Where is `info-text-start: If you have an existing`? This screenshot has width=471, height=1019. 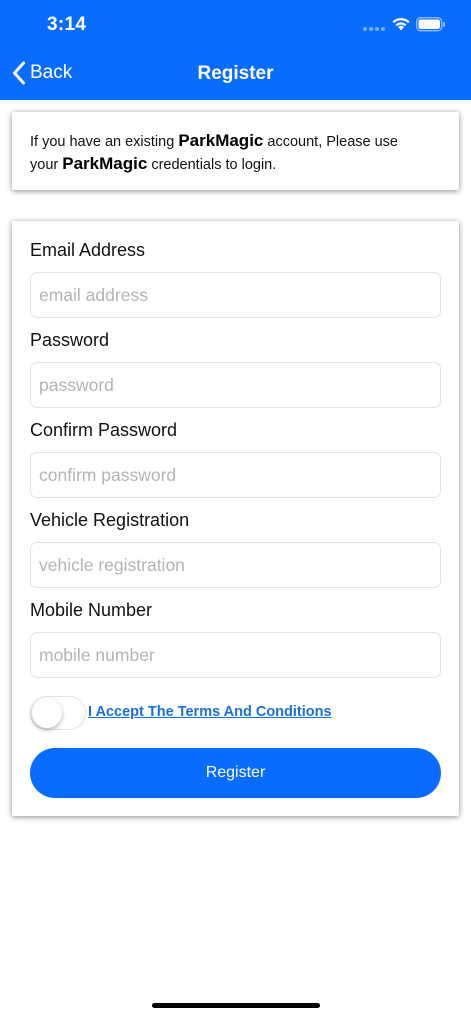
info-text-start: If you have an existing is located at coordinates (104, 142).